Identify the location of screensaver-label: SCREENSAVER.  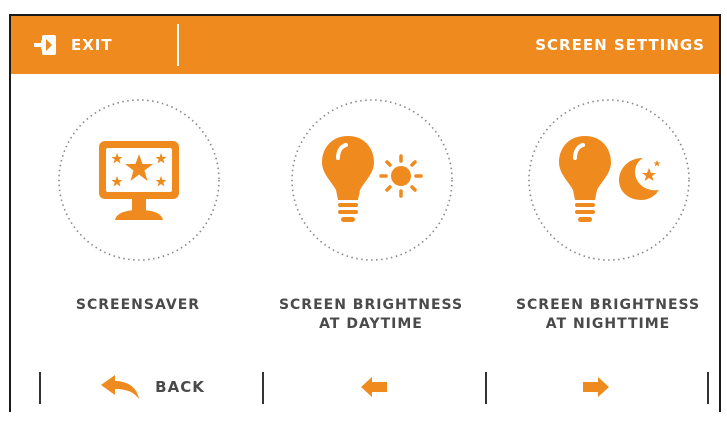
(138, 305).